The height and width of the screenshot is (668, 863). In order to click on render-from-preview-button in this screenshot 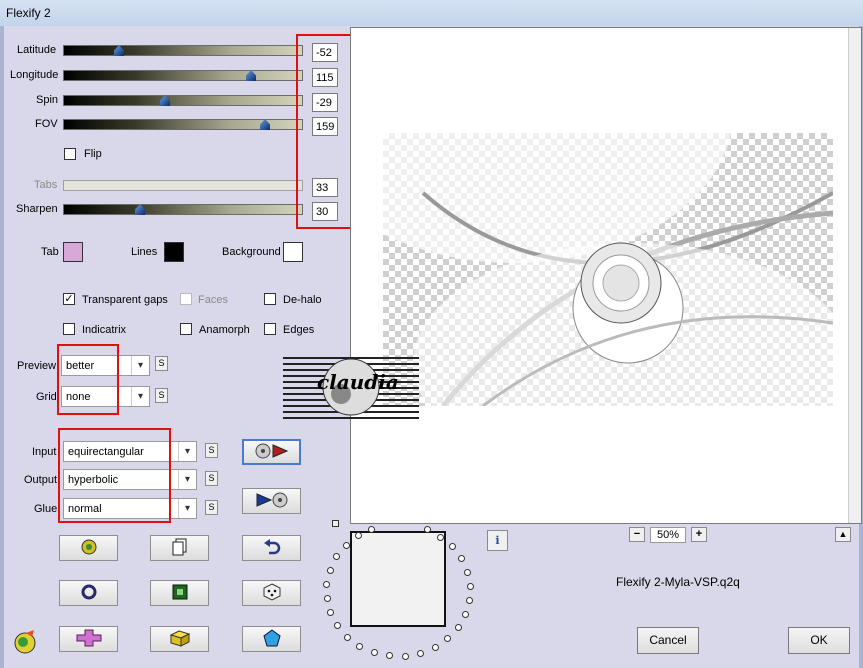, I will do `click(271, 501)`.